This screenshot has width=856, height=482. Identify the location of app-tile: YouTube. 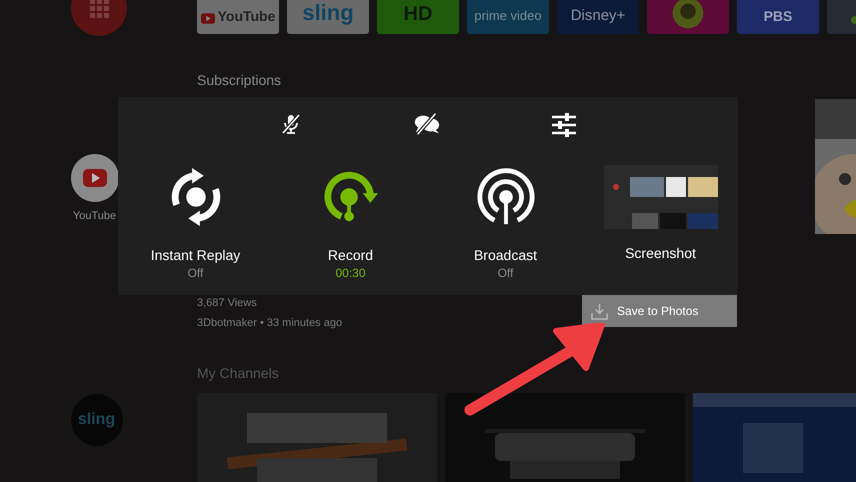
(238, 17).